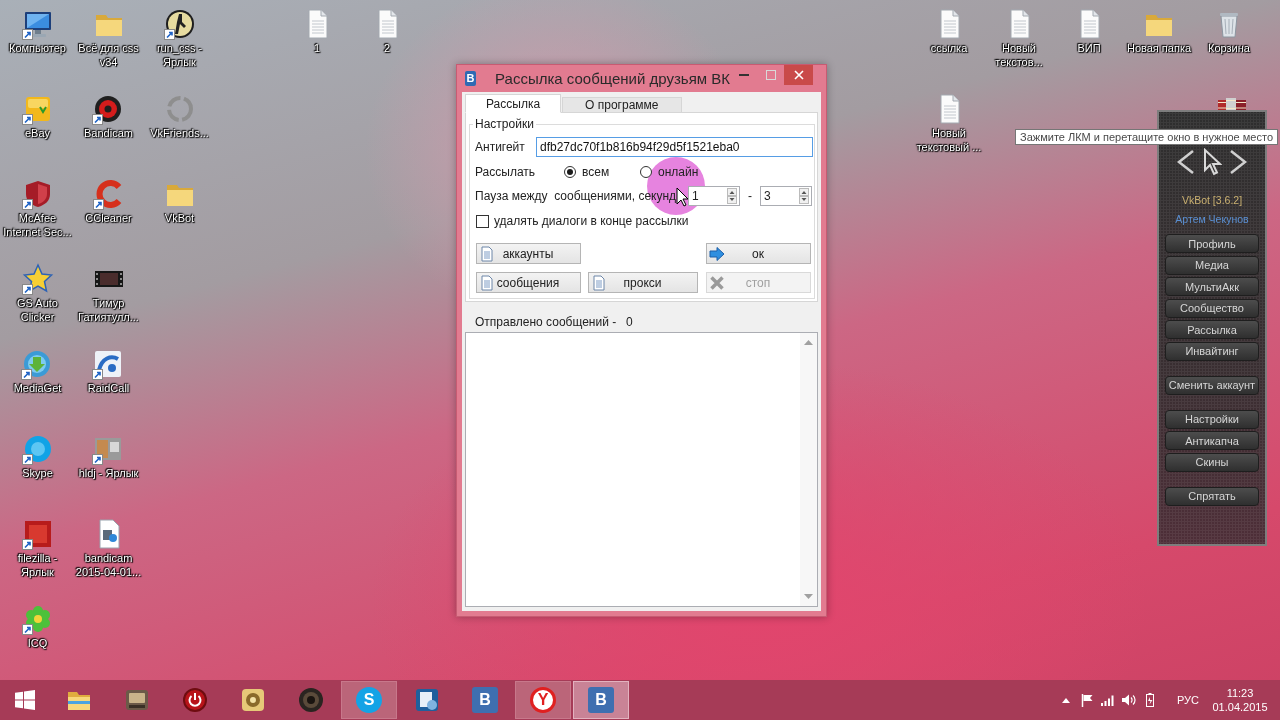 The image size is (1280, 720). What do you see at coordinates (1186, 162) in the screenshot?
I see `chevron-left-icon` at bounding box center [1186, 162].